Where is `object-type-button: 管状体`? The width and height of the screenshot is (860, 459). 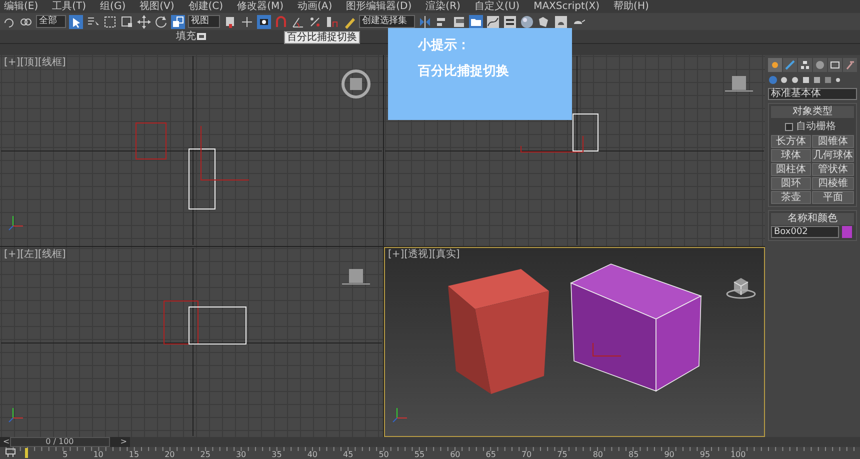 object-type-button: 管状体 is located at coordinates (833, 169).